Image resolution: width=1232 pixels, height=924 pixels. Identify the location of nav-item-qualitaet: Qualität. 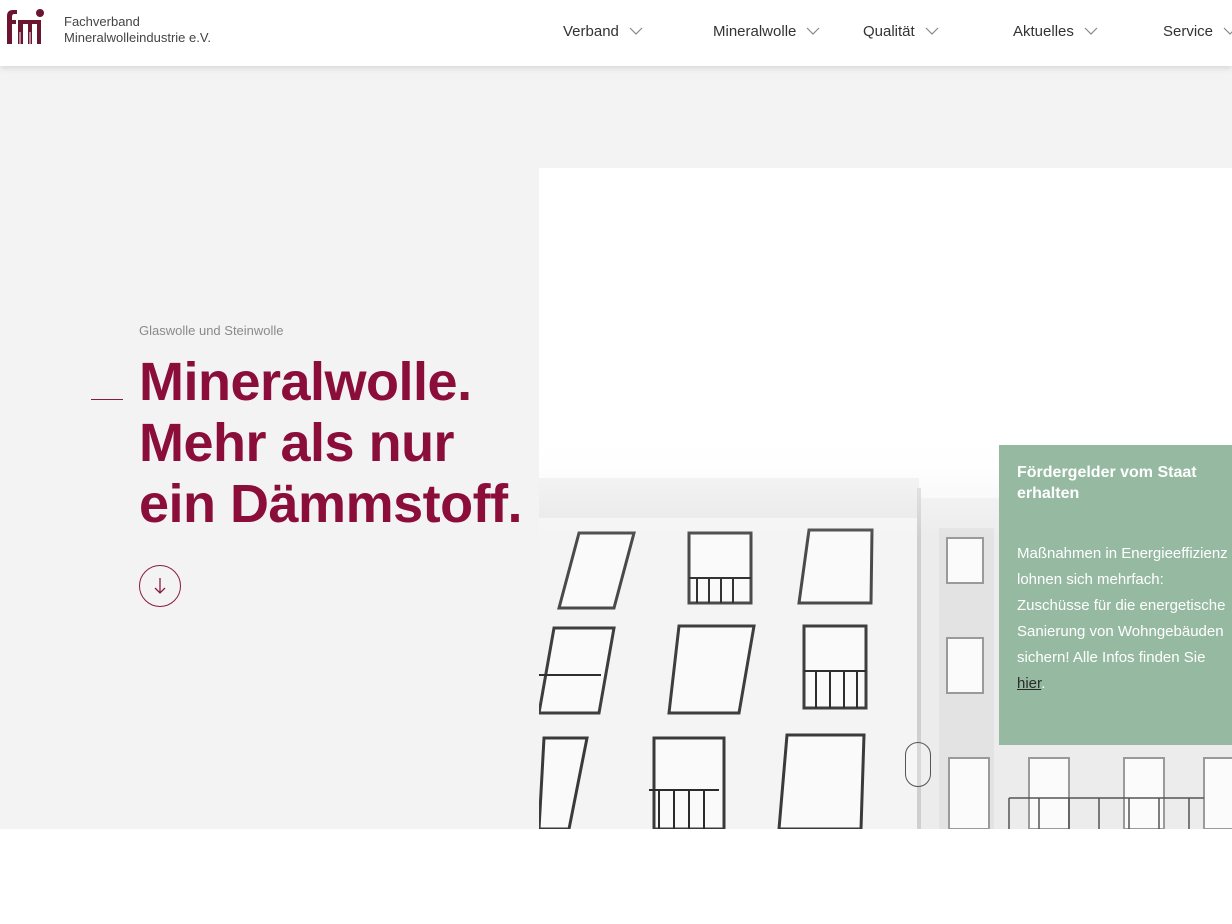
(901, 31).